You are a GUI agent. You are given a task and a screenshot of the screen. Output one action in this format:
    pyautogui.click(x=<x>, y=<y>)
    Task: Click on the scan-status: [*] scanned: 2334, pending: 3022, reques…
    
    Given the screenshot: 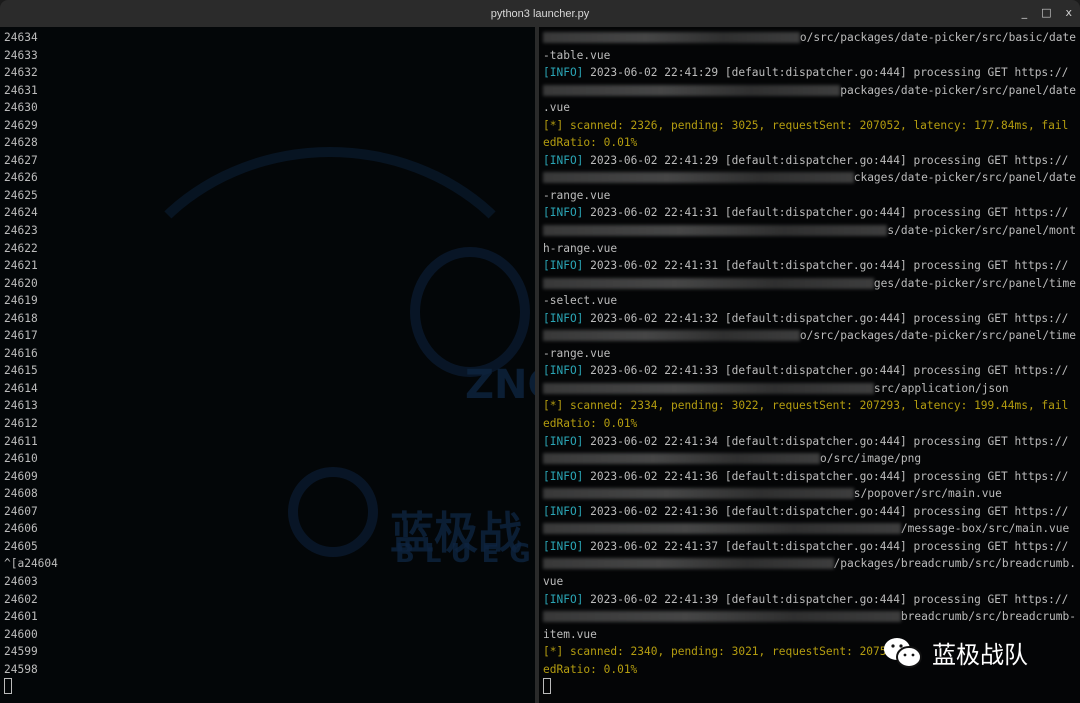 What is the action you would take?
    pyautogui.click(x=806, y=406)
    